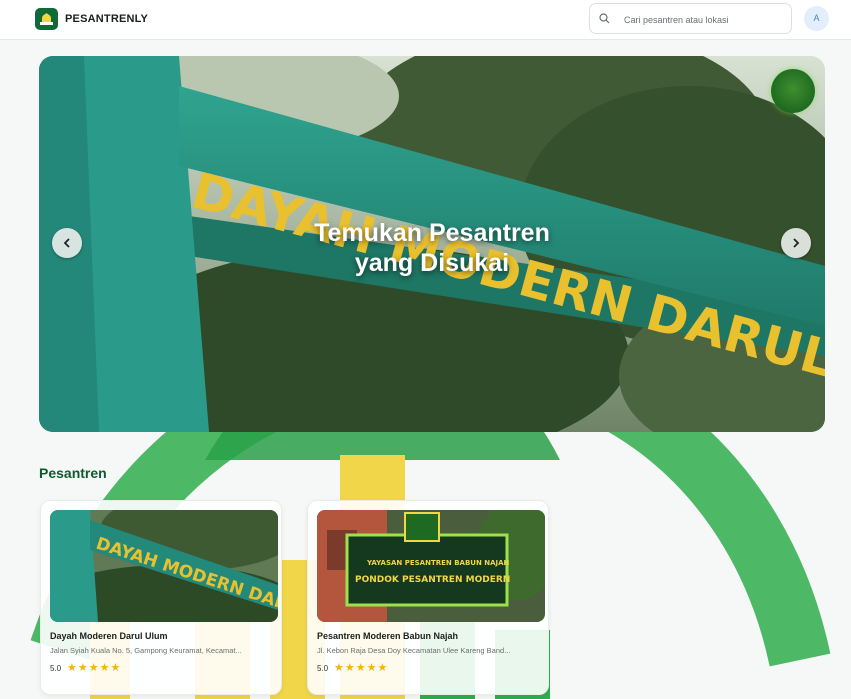  I want to click on svg-text: PONDOK PESANTREN MODERN, so click(432, 580).